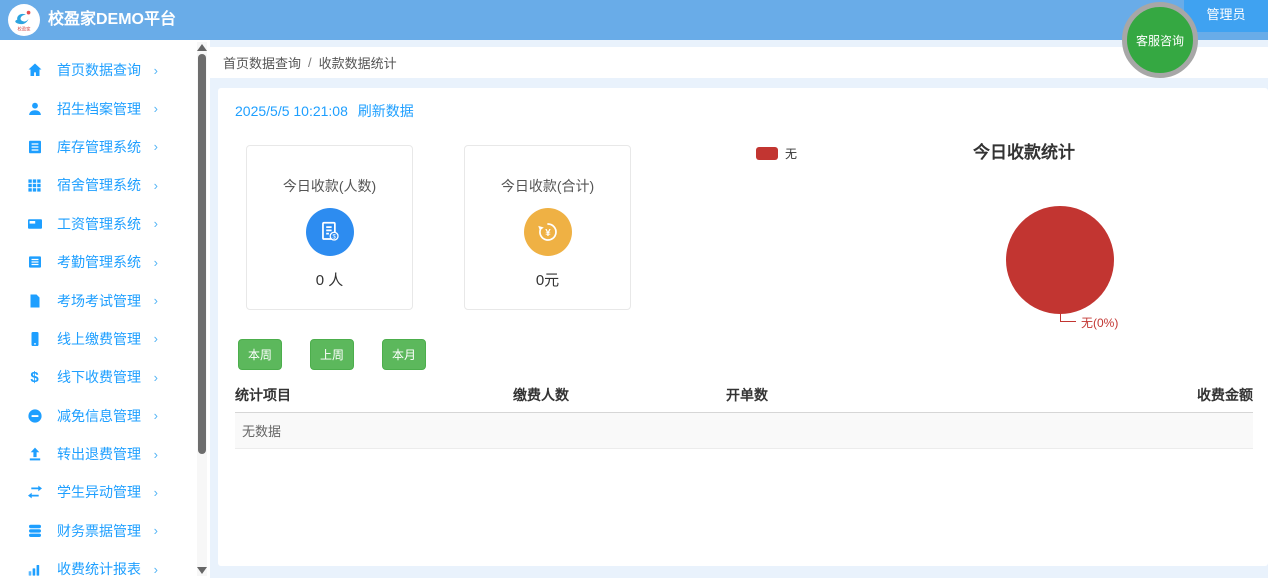 The width and height of the screenshot is (1268, 578). I want to click on legend-label: 无, so click(791, 154).